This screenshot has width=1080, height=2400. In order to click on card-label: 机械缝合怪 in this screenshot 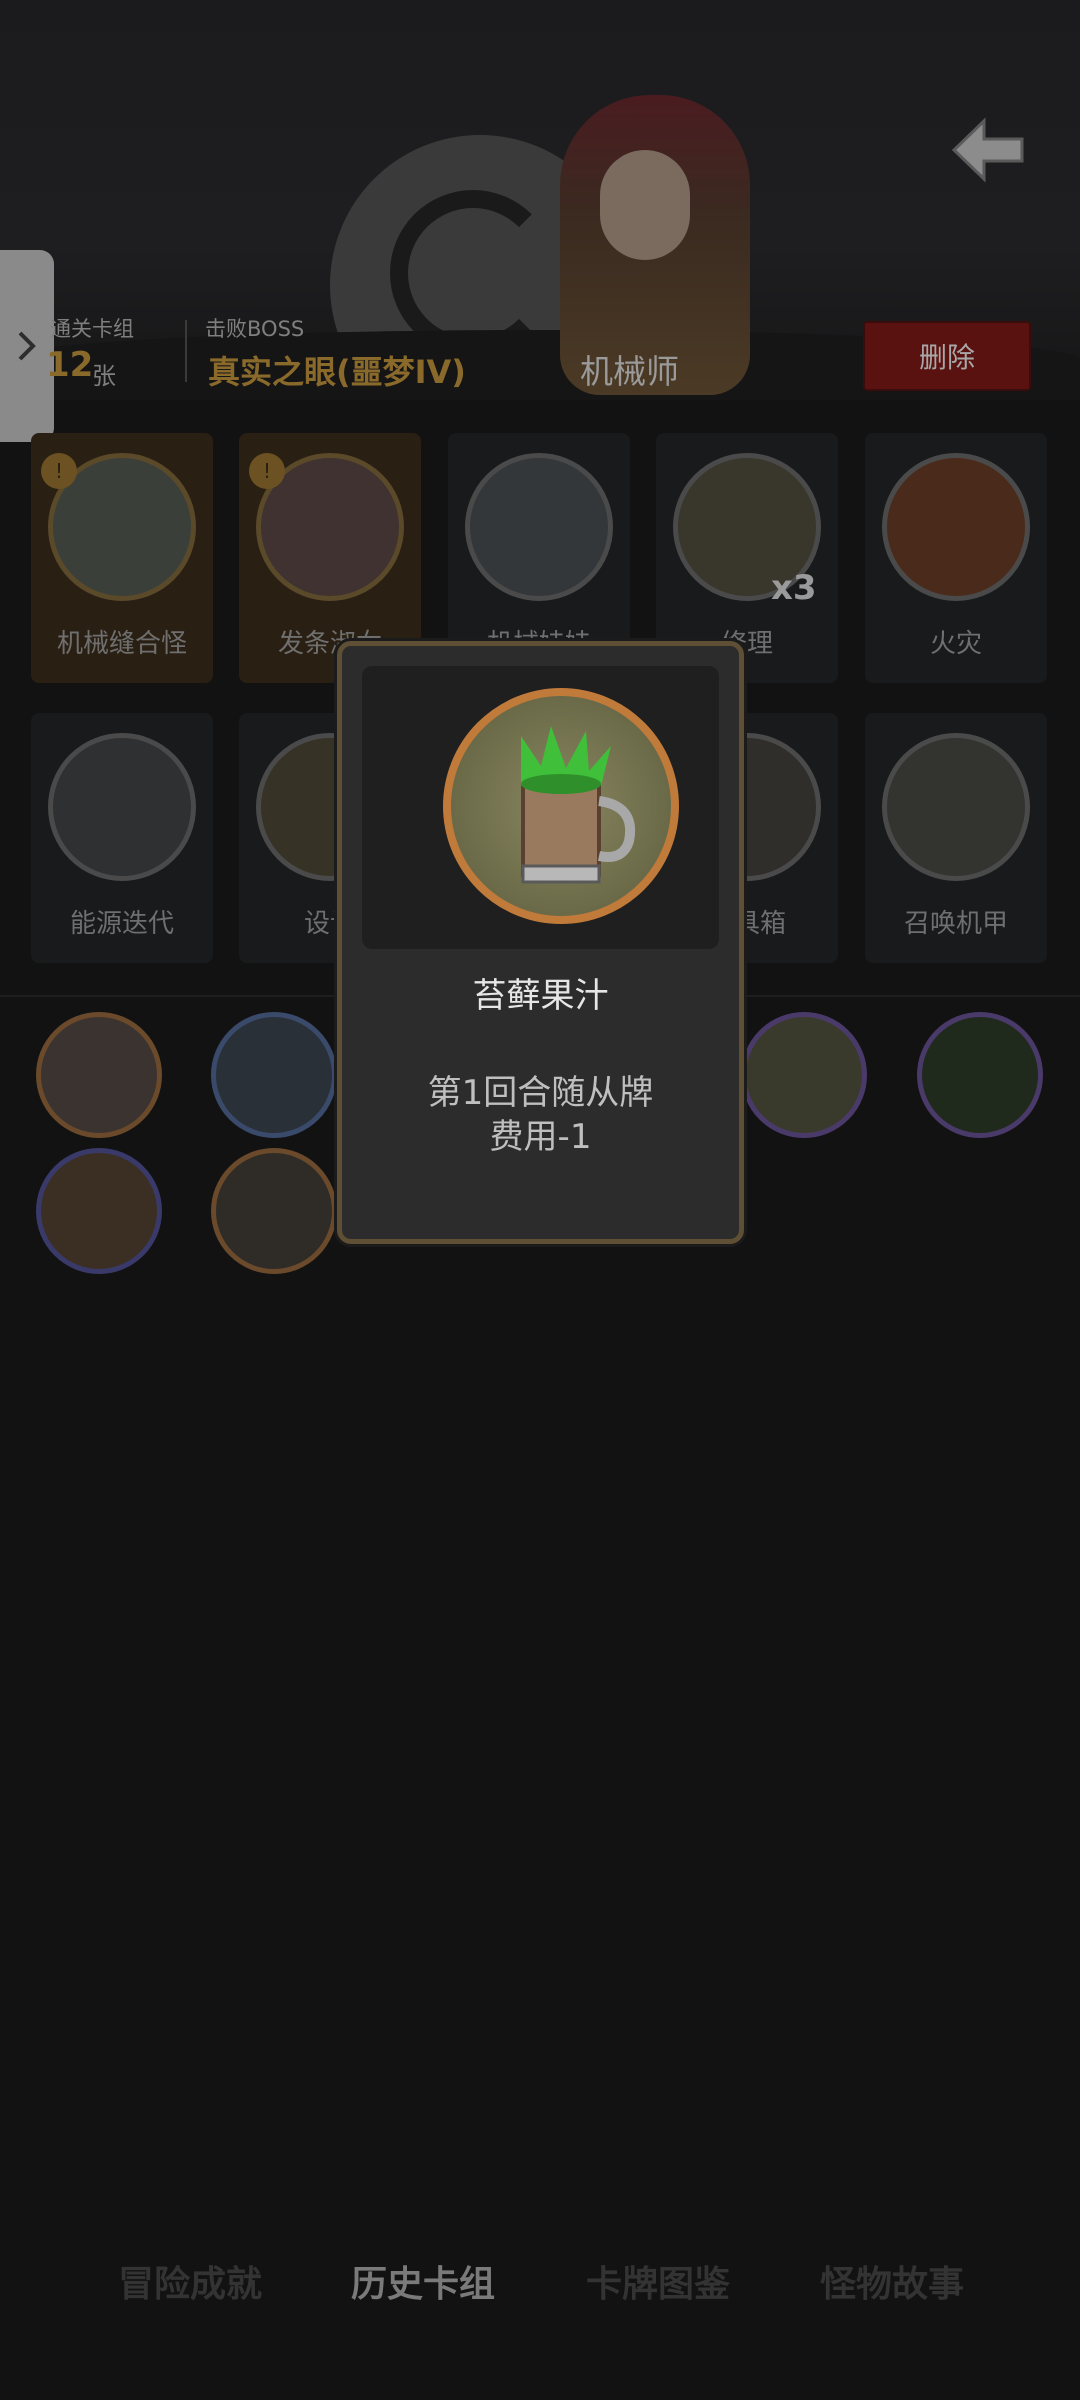, I will do `click(121, 644)`.